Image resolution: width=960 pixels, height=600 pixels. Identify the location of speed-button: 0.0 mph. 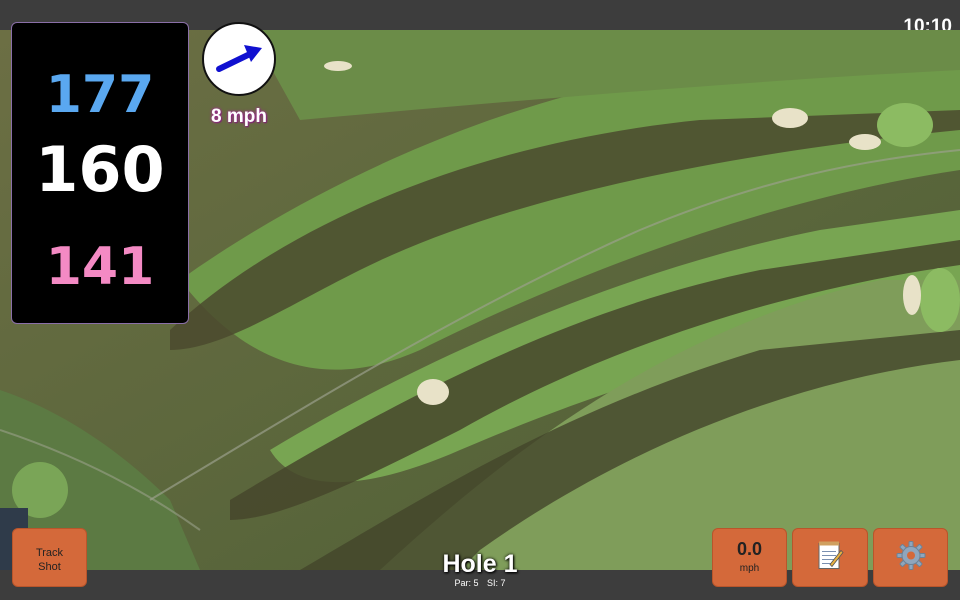
(749, 557).